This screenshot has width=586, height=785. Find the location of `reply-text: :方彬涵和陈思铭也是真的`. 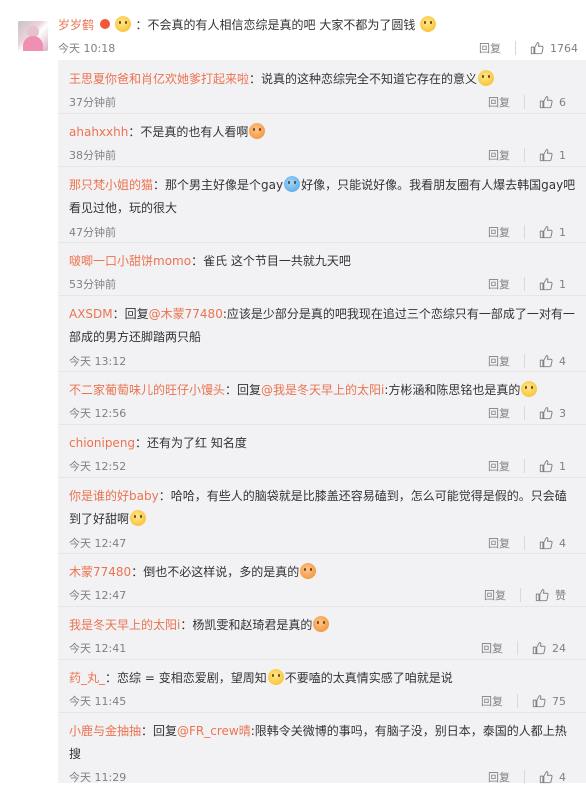

reply-text: :方彬涵和陈思铭也是真的 is located at coordinates (452, 390).